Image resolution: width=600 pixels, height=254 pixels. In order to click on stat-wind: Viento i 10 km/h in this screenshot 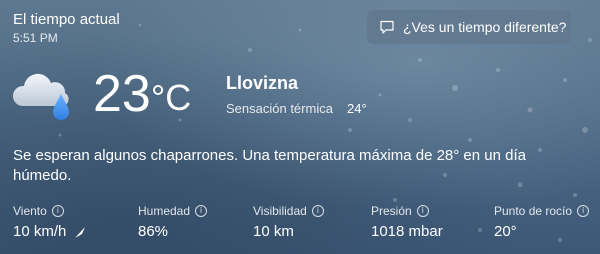, I will do `click(50, 222)`.